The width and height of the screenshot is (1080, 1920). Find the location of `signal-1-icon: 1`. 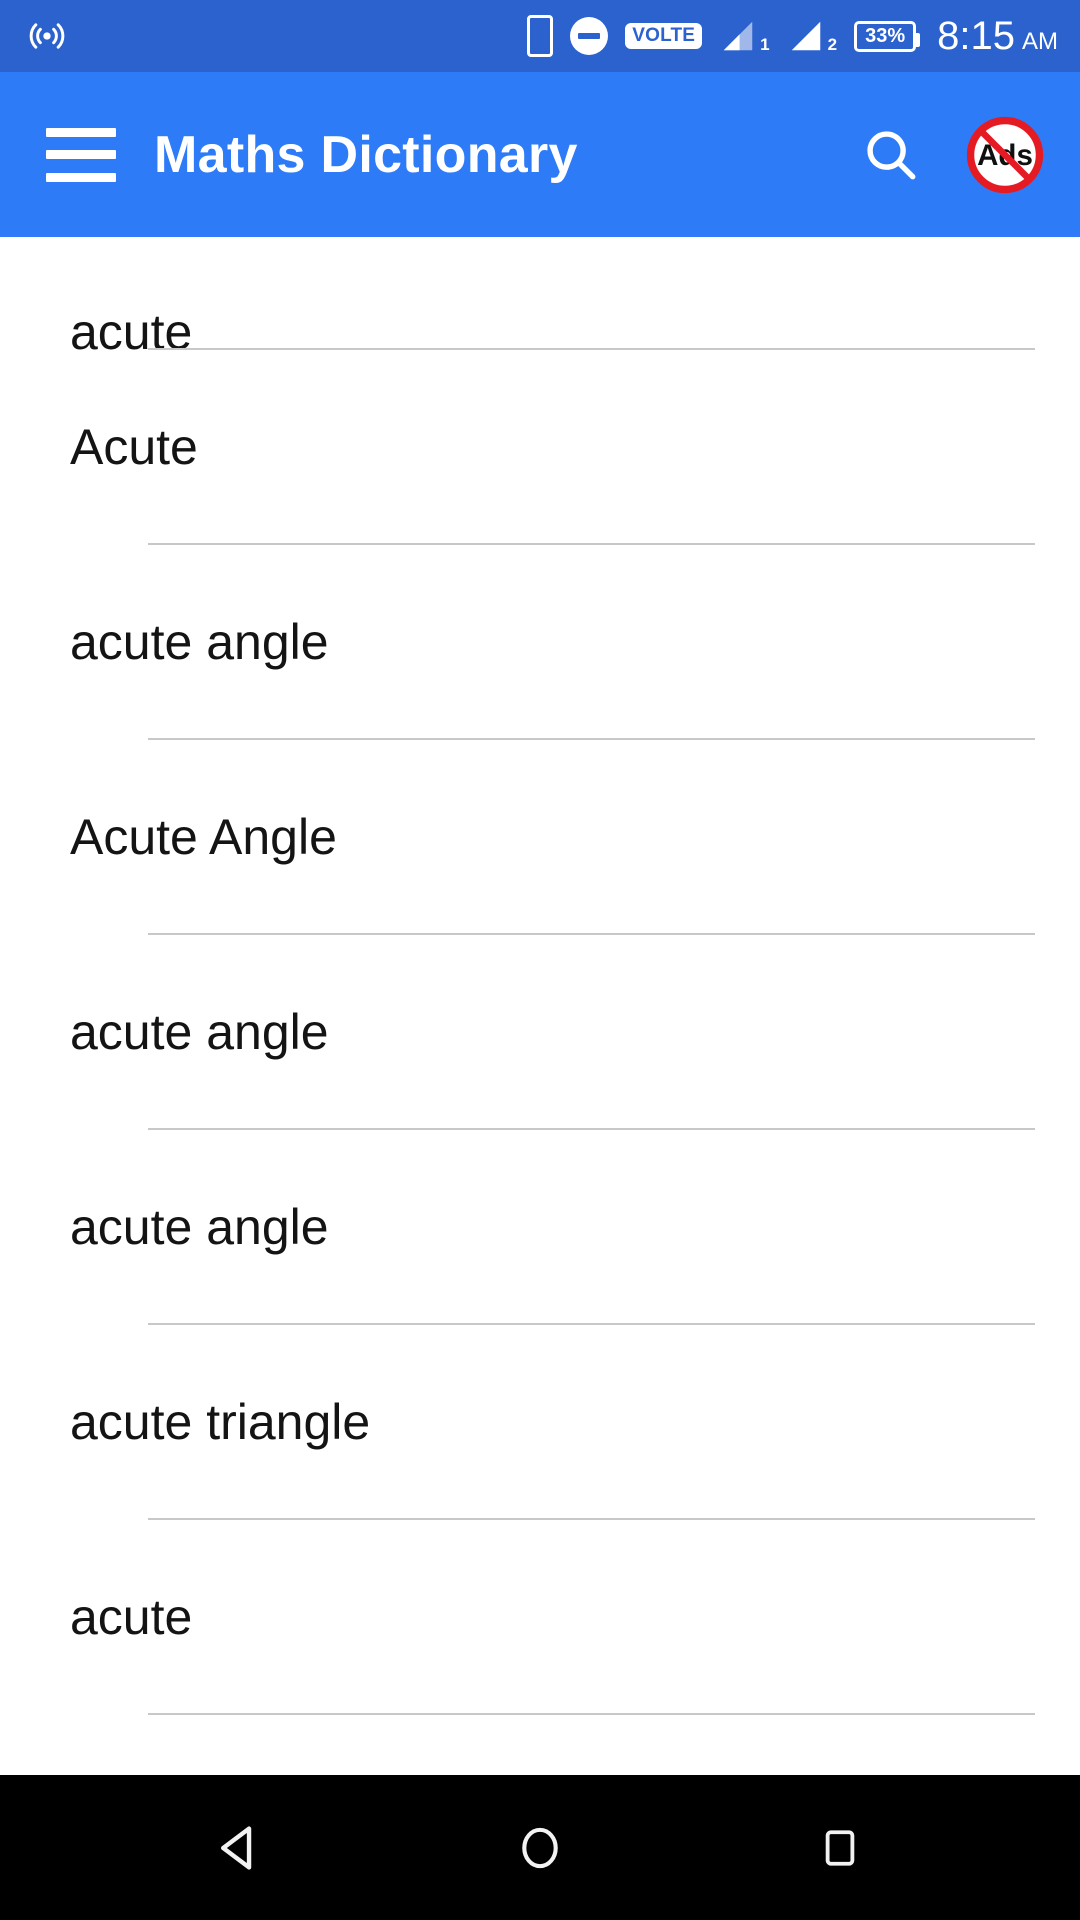

signal-1-icon: 1 is located at coordinates (744, 36).